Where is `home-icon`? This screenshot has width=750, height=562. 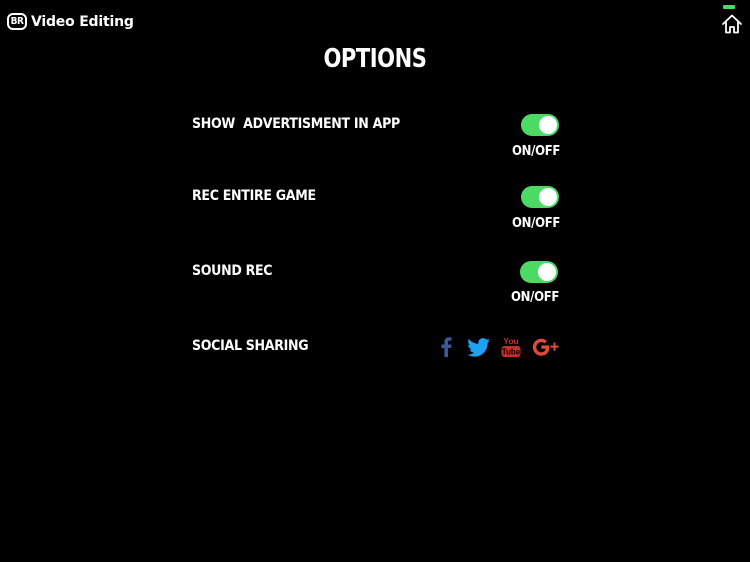
home-icon is located at coordinates (732, 24).